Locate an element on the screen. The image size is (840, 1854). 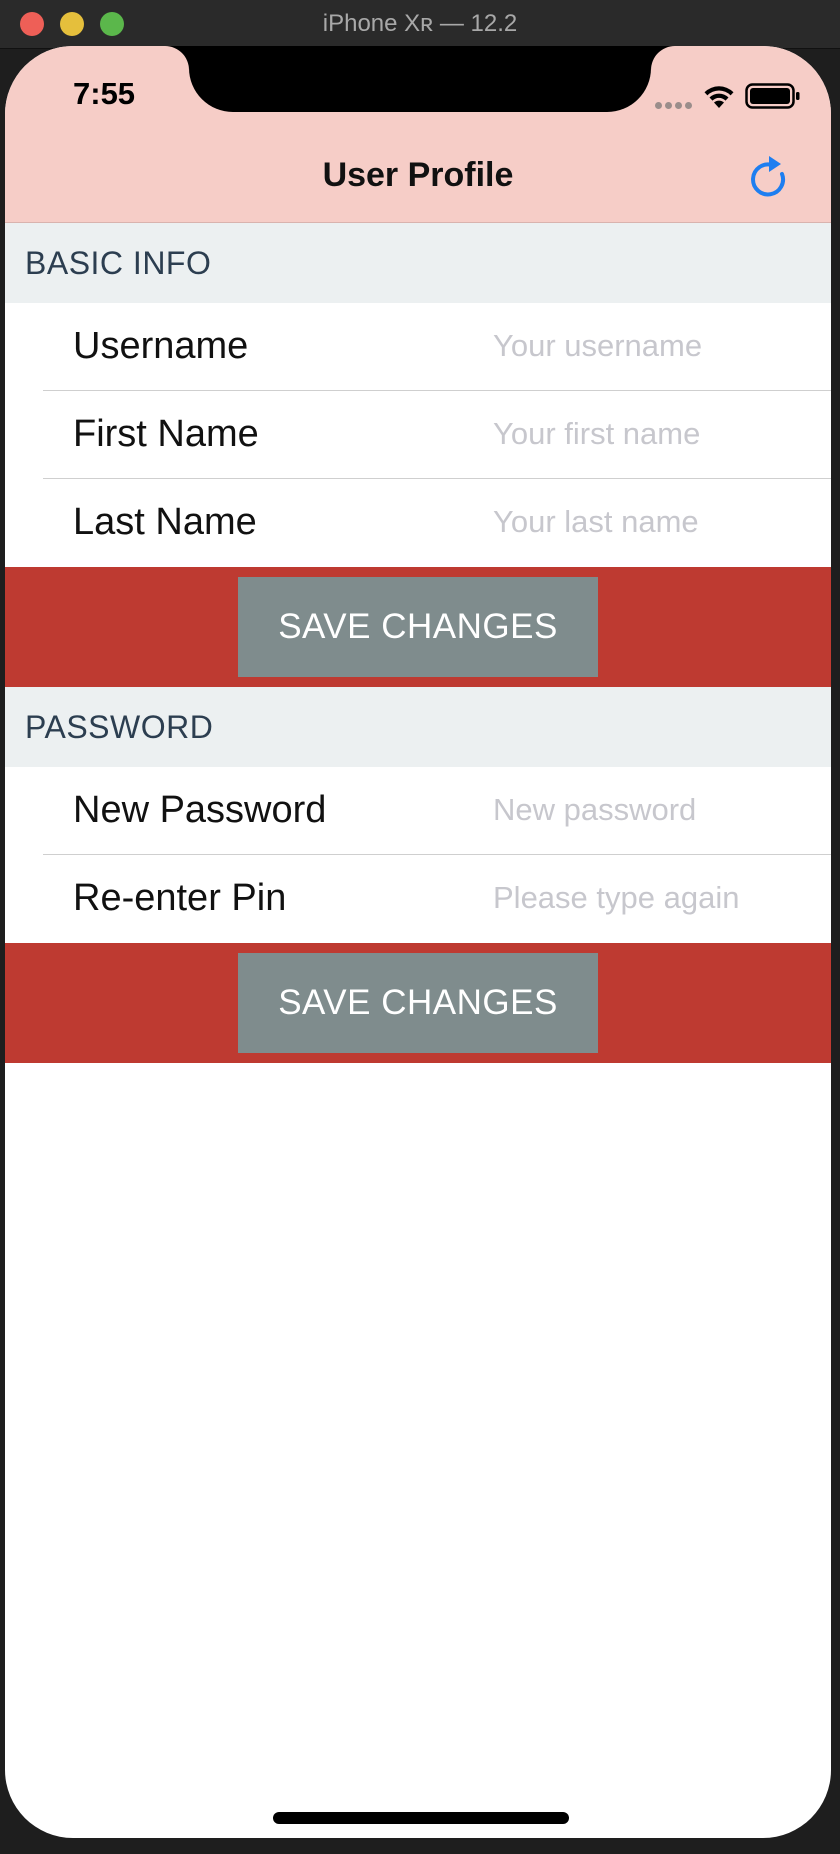
save-basic-info-button: SAVE CHANGES is located at coordinates (418, 627).